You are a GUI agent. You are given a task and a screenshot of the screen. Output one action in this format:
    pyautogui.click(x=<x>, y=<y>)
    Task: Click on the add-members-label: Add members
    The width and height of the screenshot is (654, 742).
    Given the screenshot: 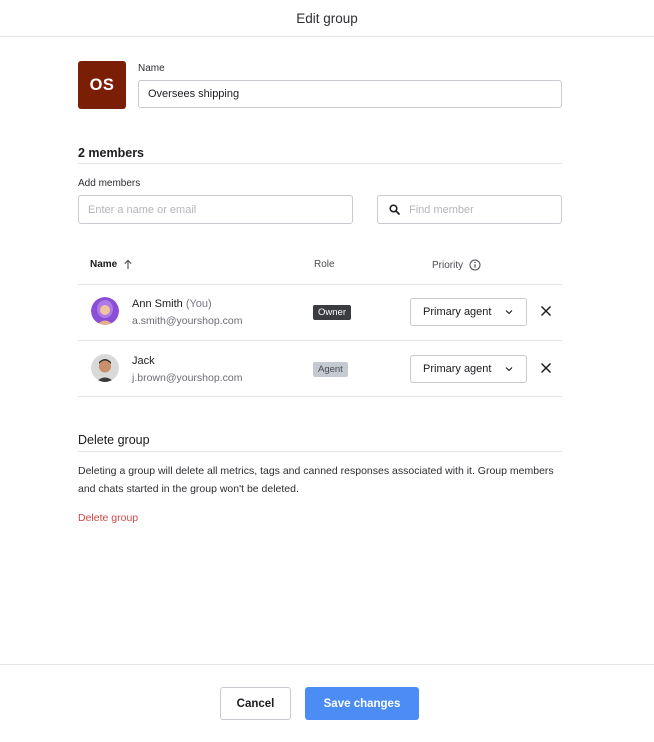 What is the action you would take?
    pyautogui.click(x=109, y=183)
    